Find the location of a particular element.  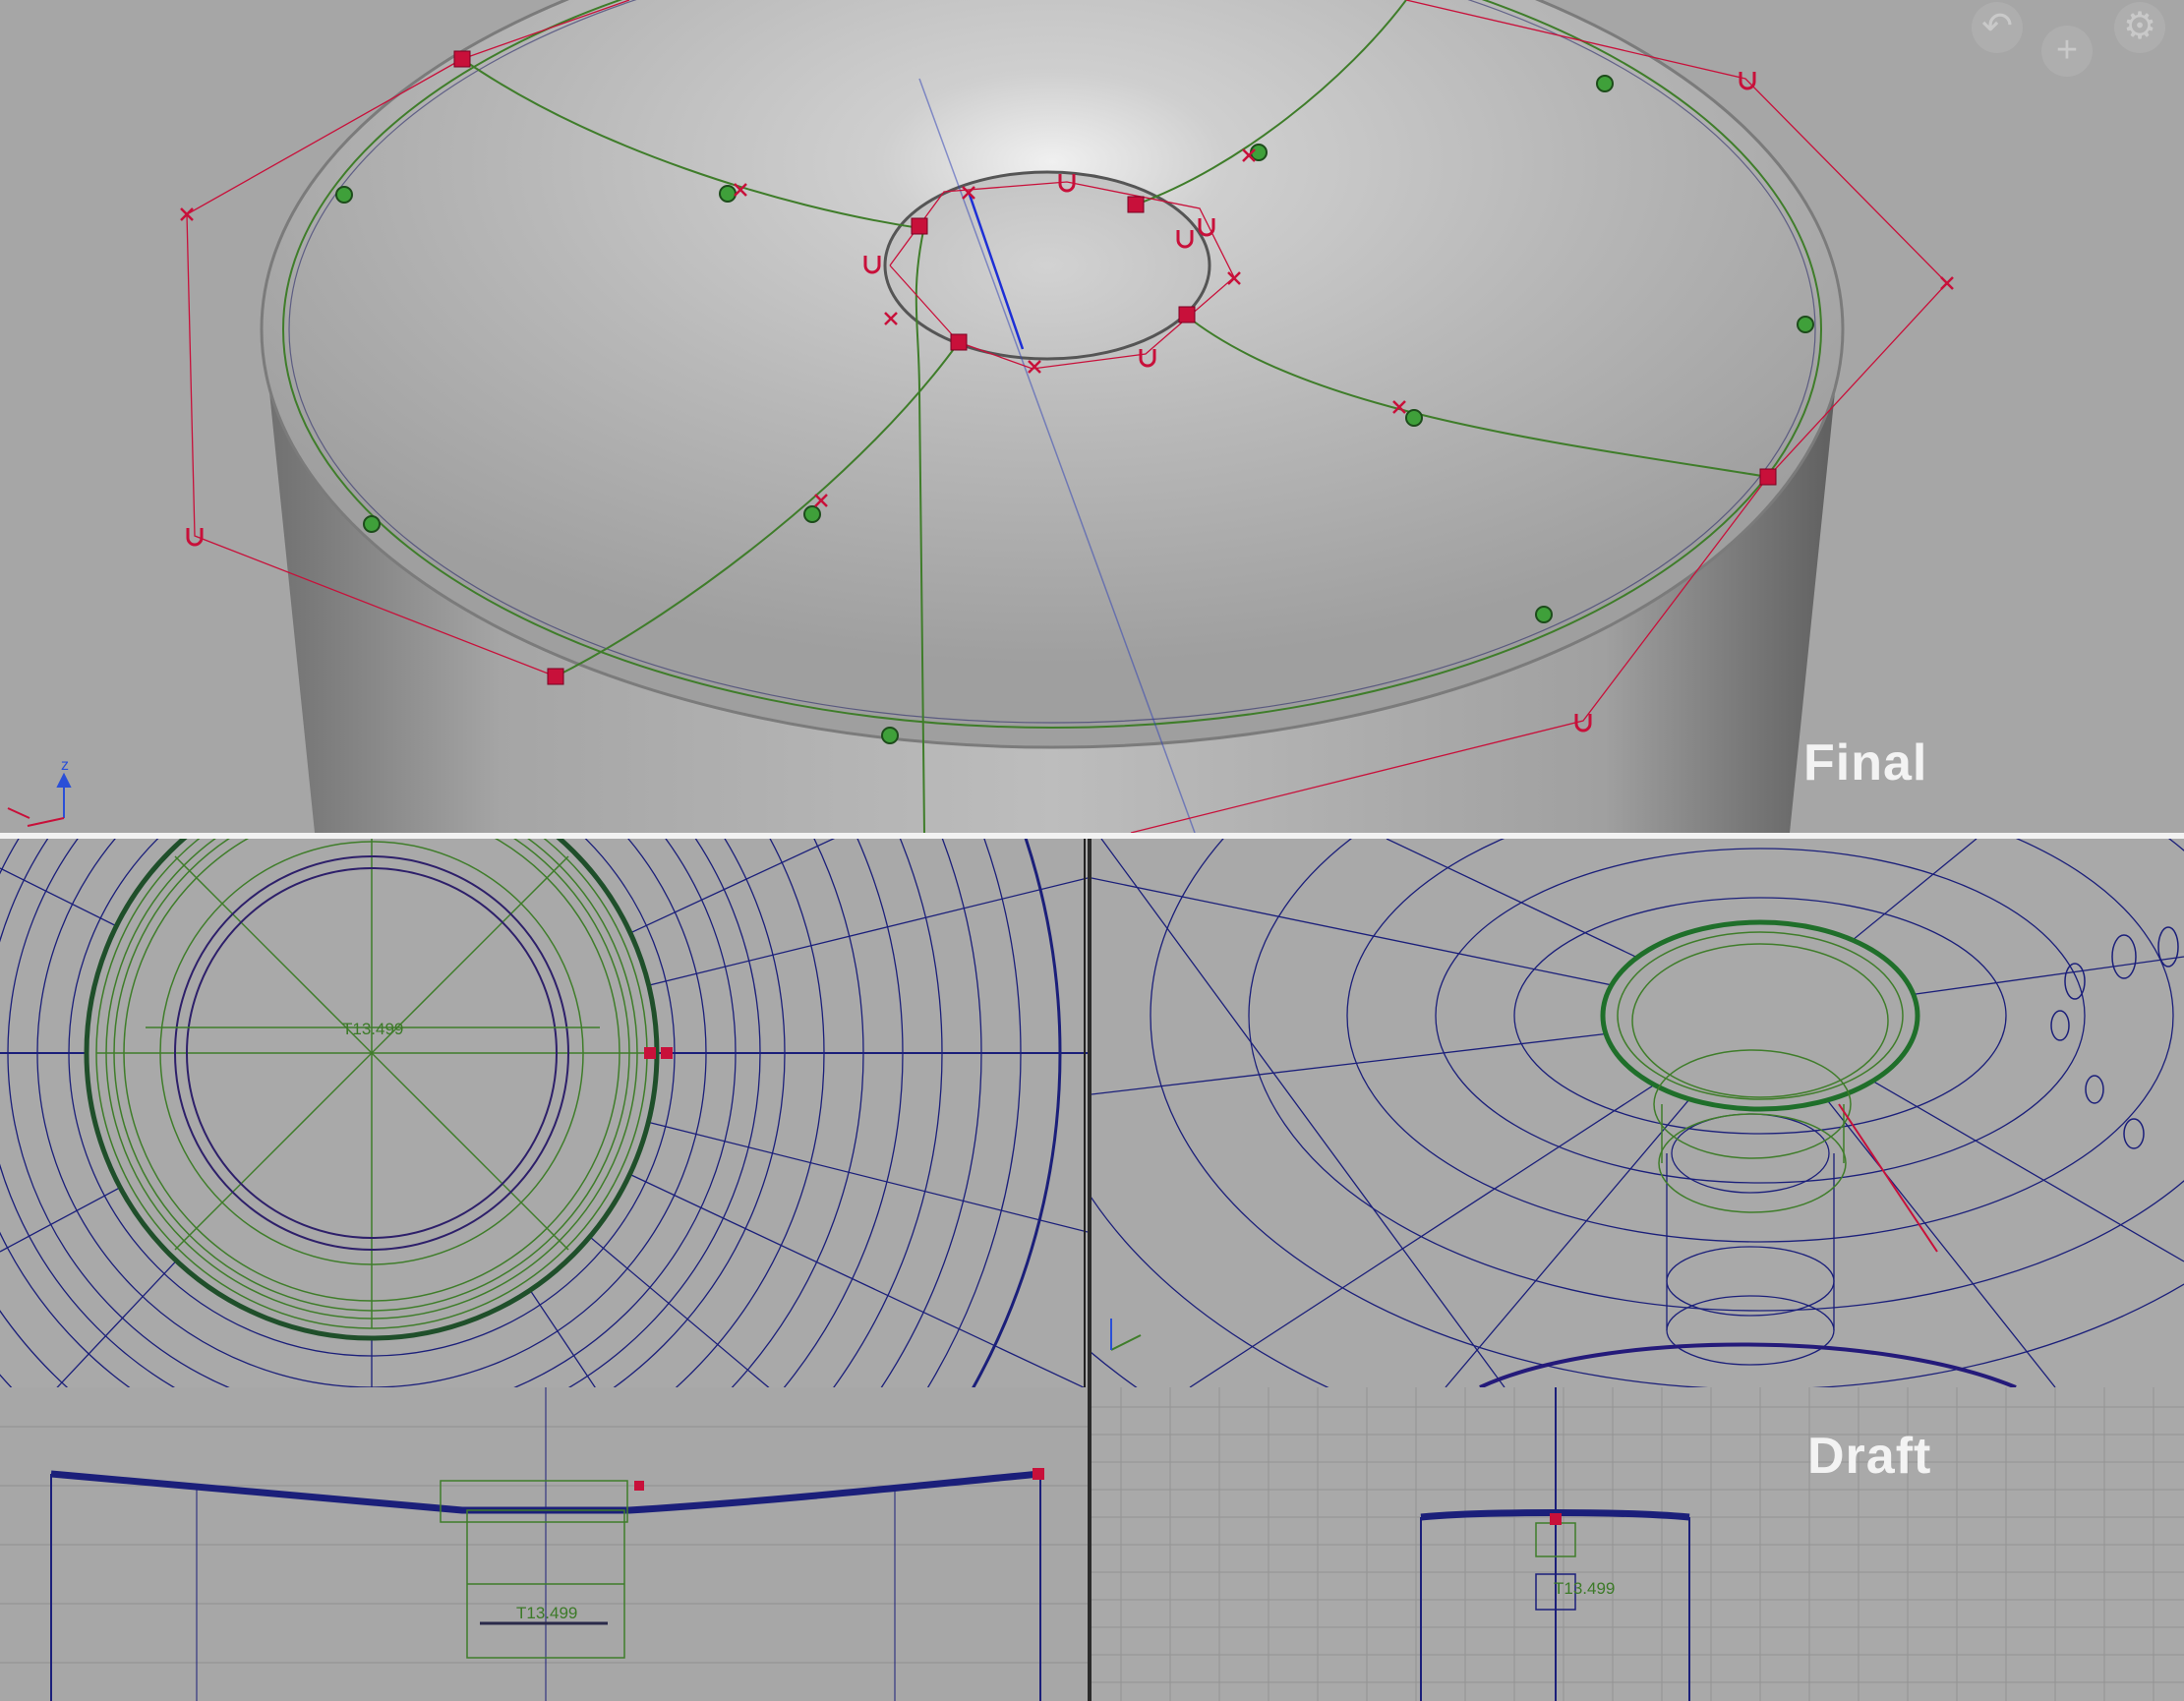

viewport-vertical-divider is located at coordinates (1090, 1270).